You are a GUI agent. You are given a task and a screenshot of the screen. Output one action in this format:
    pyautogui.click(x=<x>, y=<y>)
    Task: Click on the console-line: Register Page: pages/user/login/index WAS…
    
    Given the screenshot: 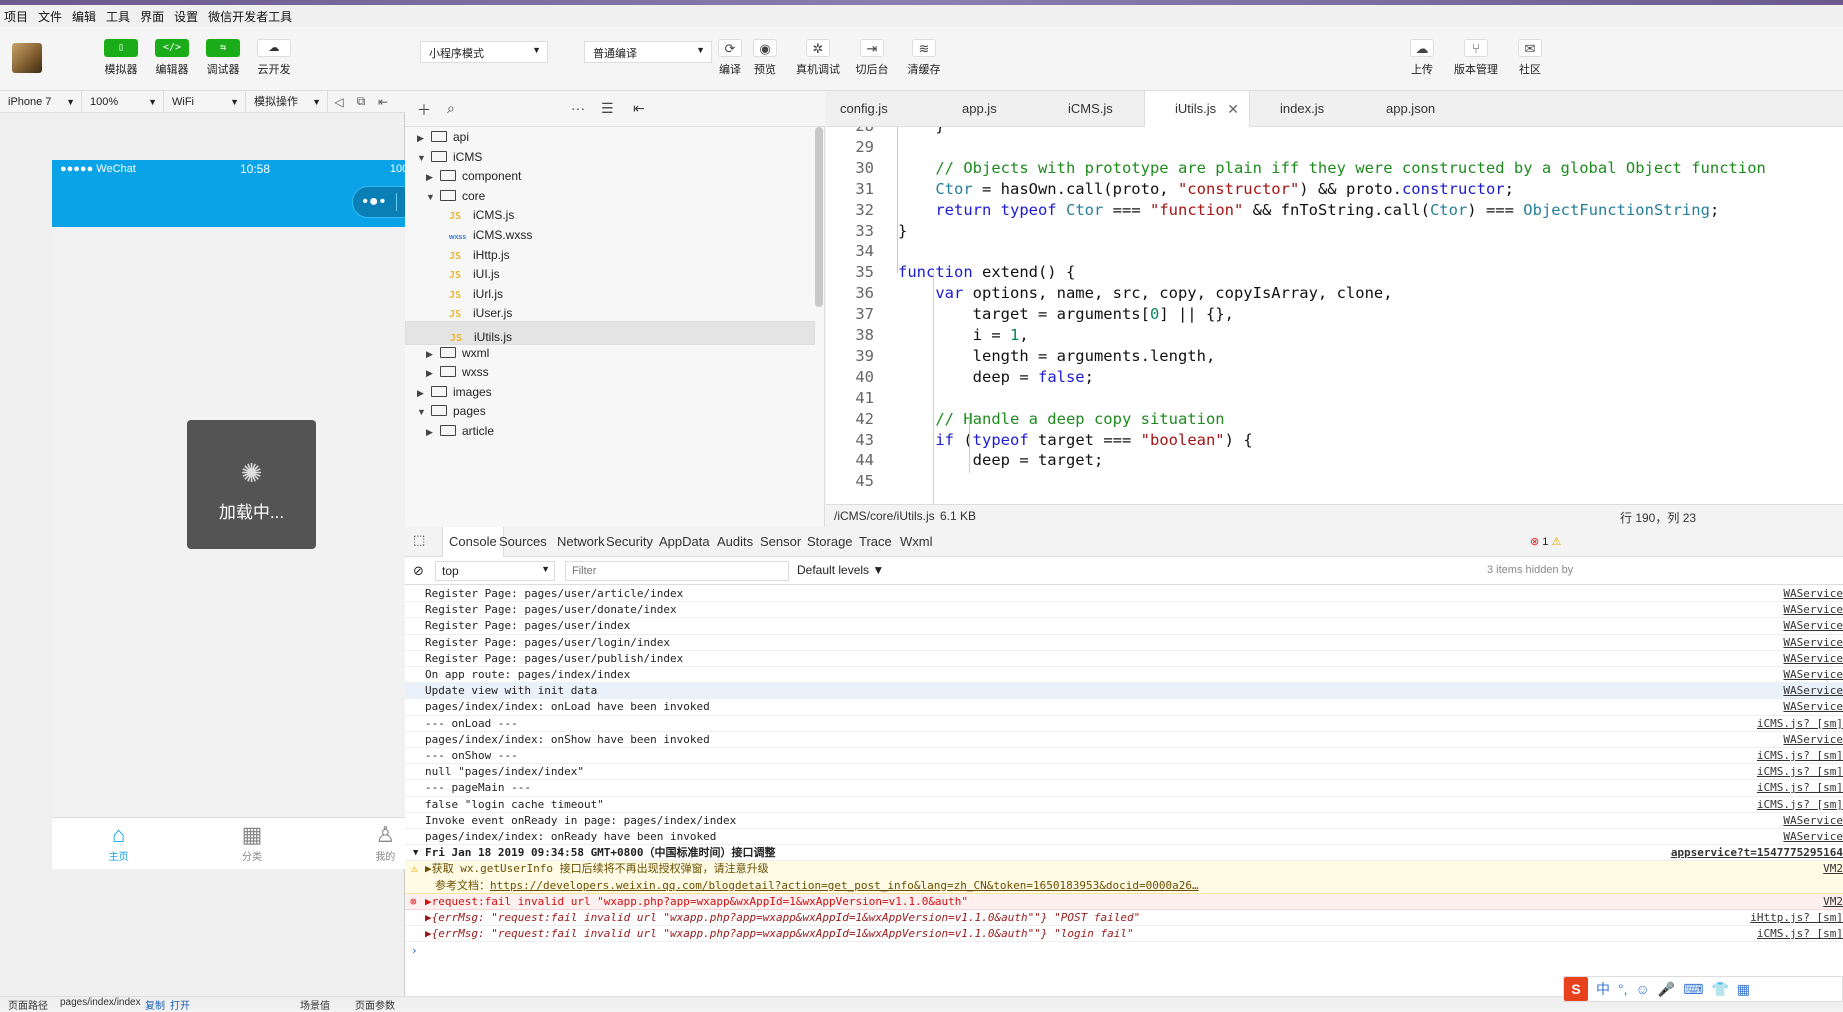 What is the action you would take?
    pyautogui.click(x=1124, y=643)
    